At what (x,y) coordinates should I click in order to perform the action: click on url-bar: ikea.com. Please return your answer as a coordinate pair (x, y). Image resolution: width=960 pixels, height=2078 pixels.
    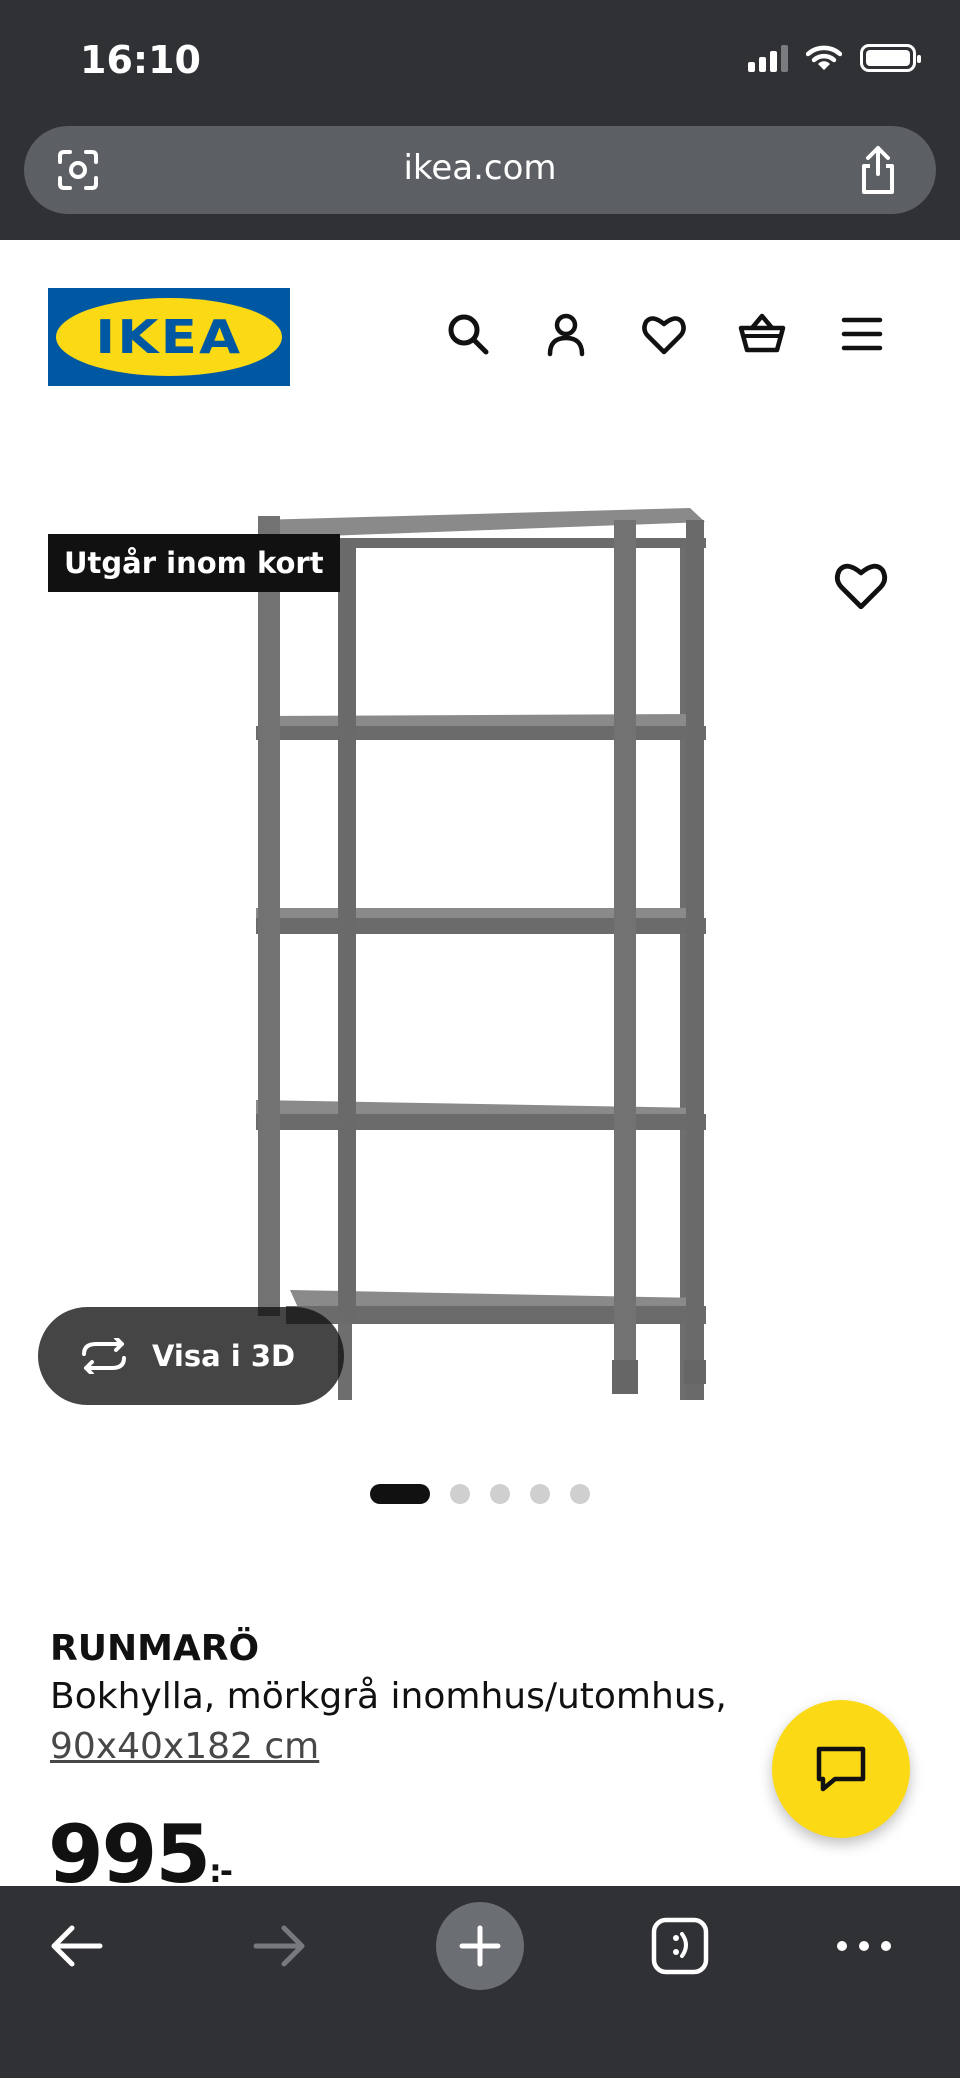
    Looking at the image, I should click on (480, 170).